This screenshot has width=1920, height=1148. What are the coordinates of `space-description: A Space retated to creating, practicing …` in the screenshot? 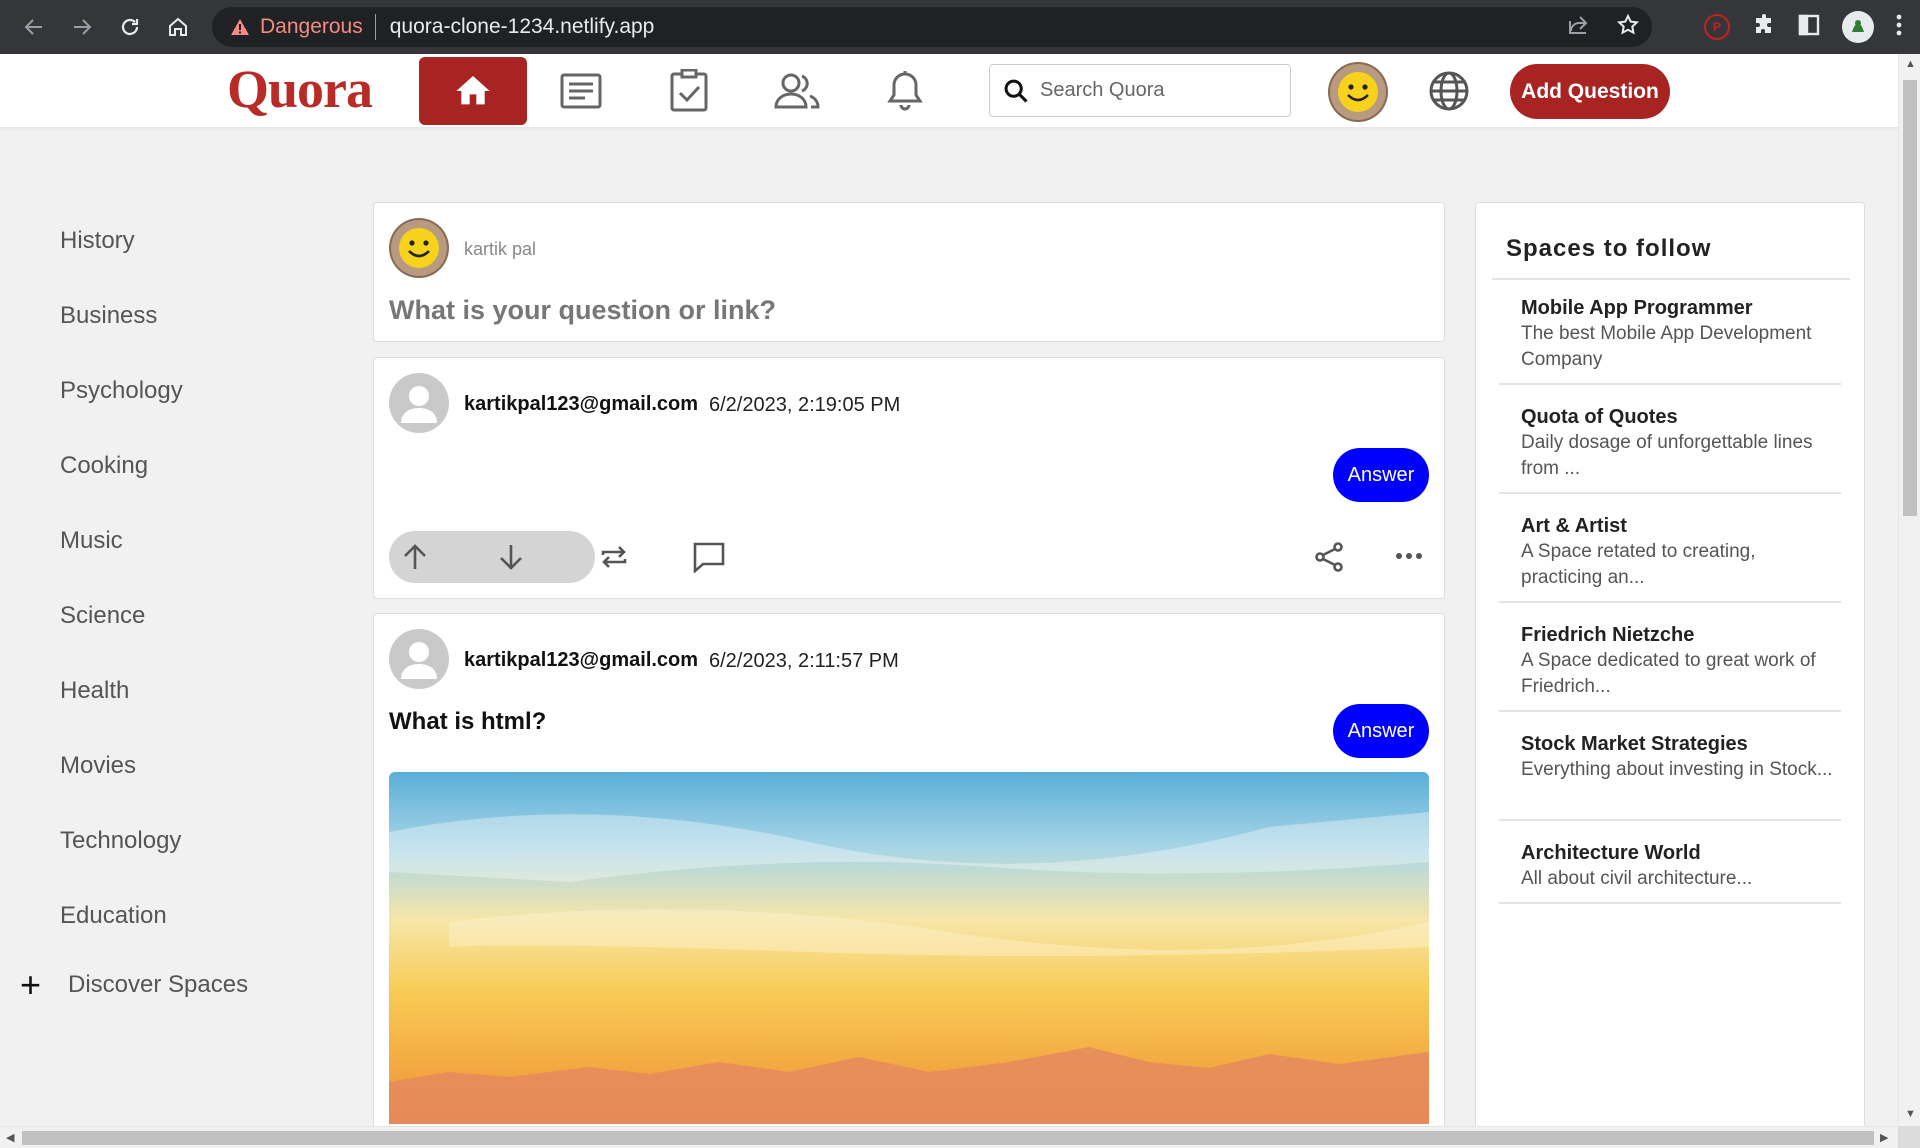 It's located at (1638, 564).